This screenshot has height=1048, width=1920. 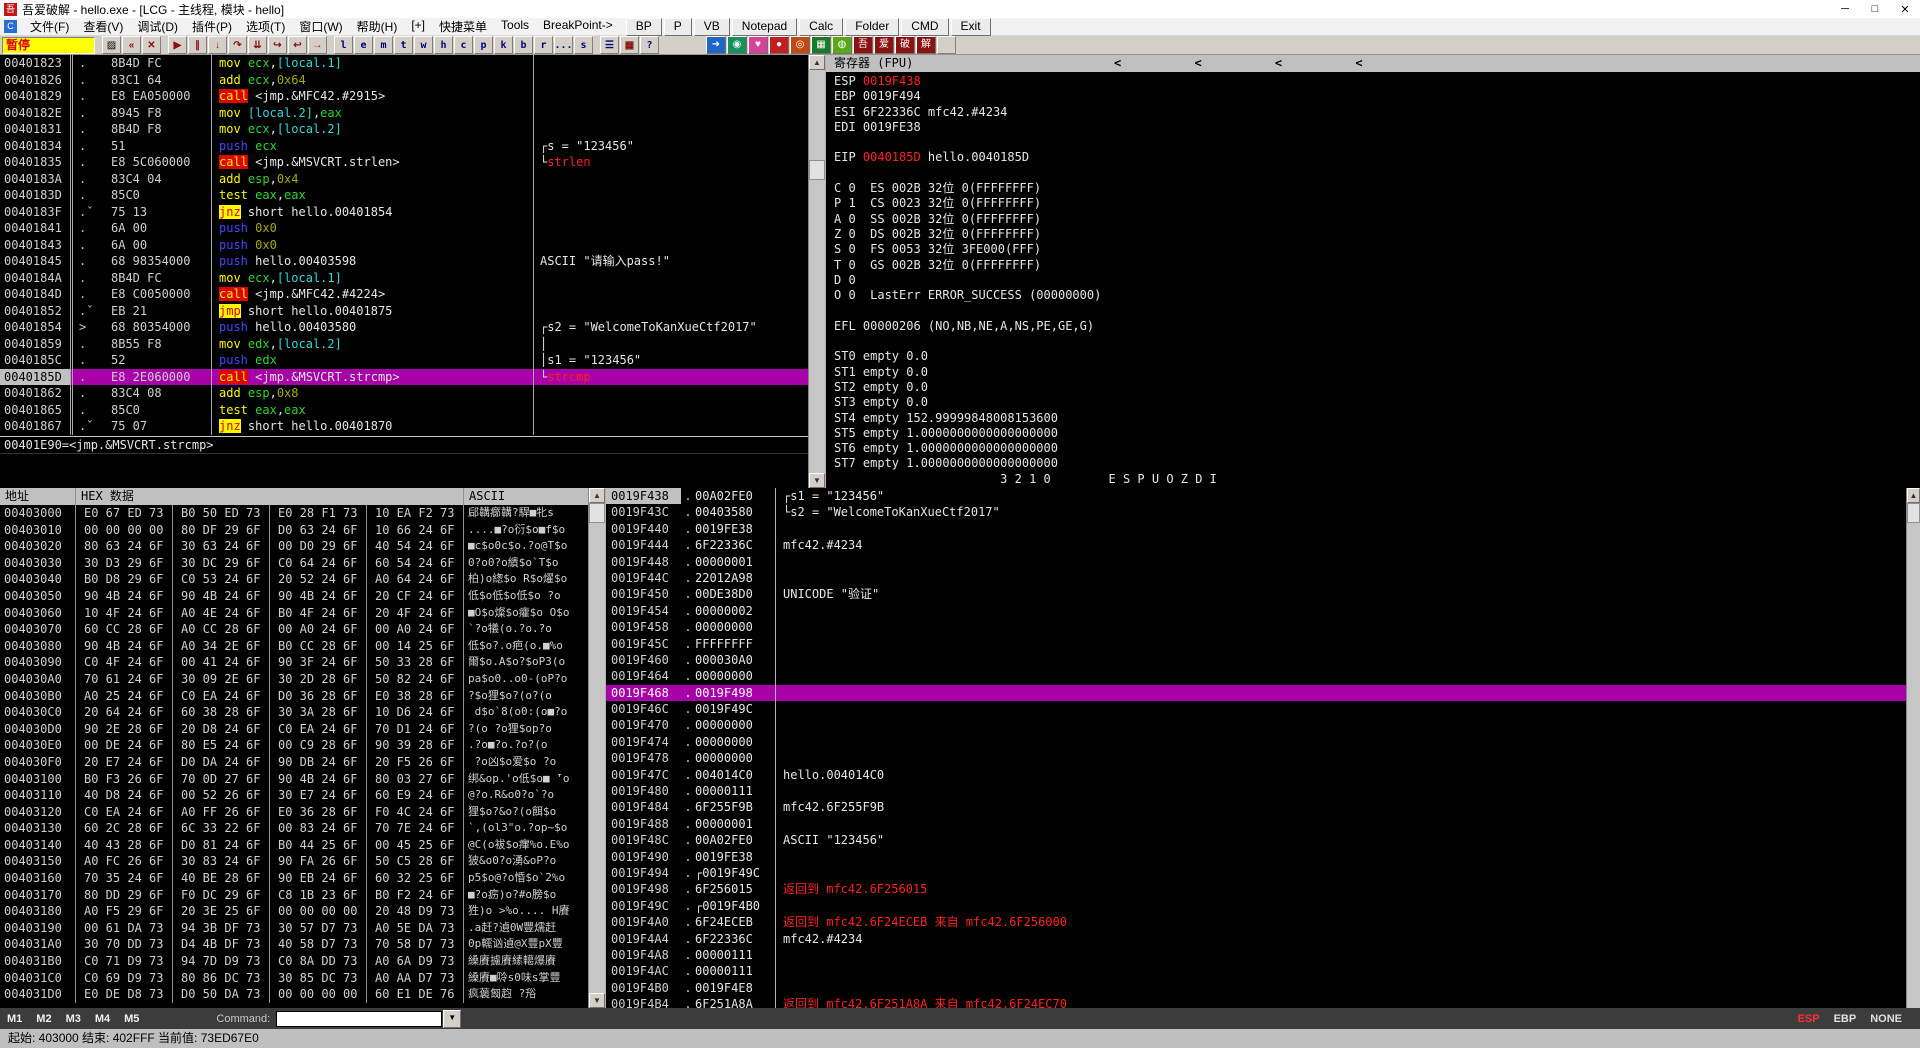 I want to click on menu-item-p: 插件(P), so click(x=212, y=26).